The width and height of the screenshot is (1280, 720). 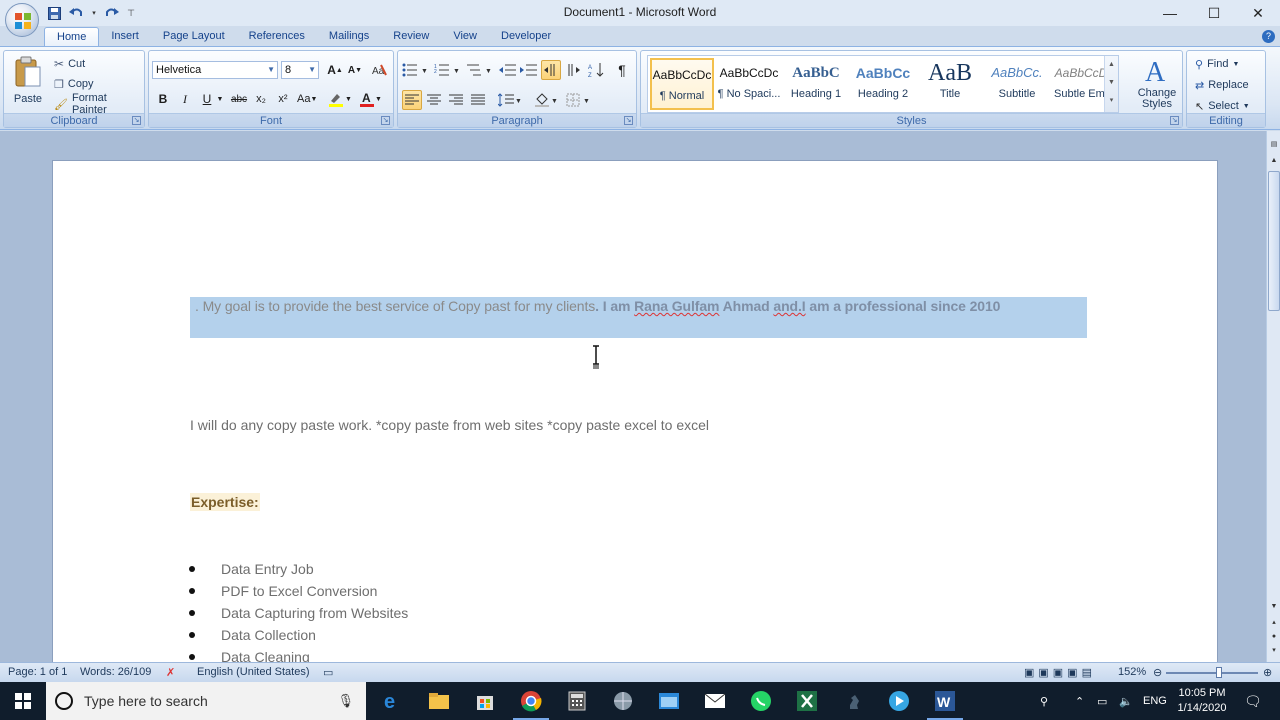 What do you see at coordinates (220, 99) in the screenshot?
I see `underline-dropdown-icon: ▼` at bounding box center [220, 99].